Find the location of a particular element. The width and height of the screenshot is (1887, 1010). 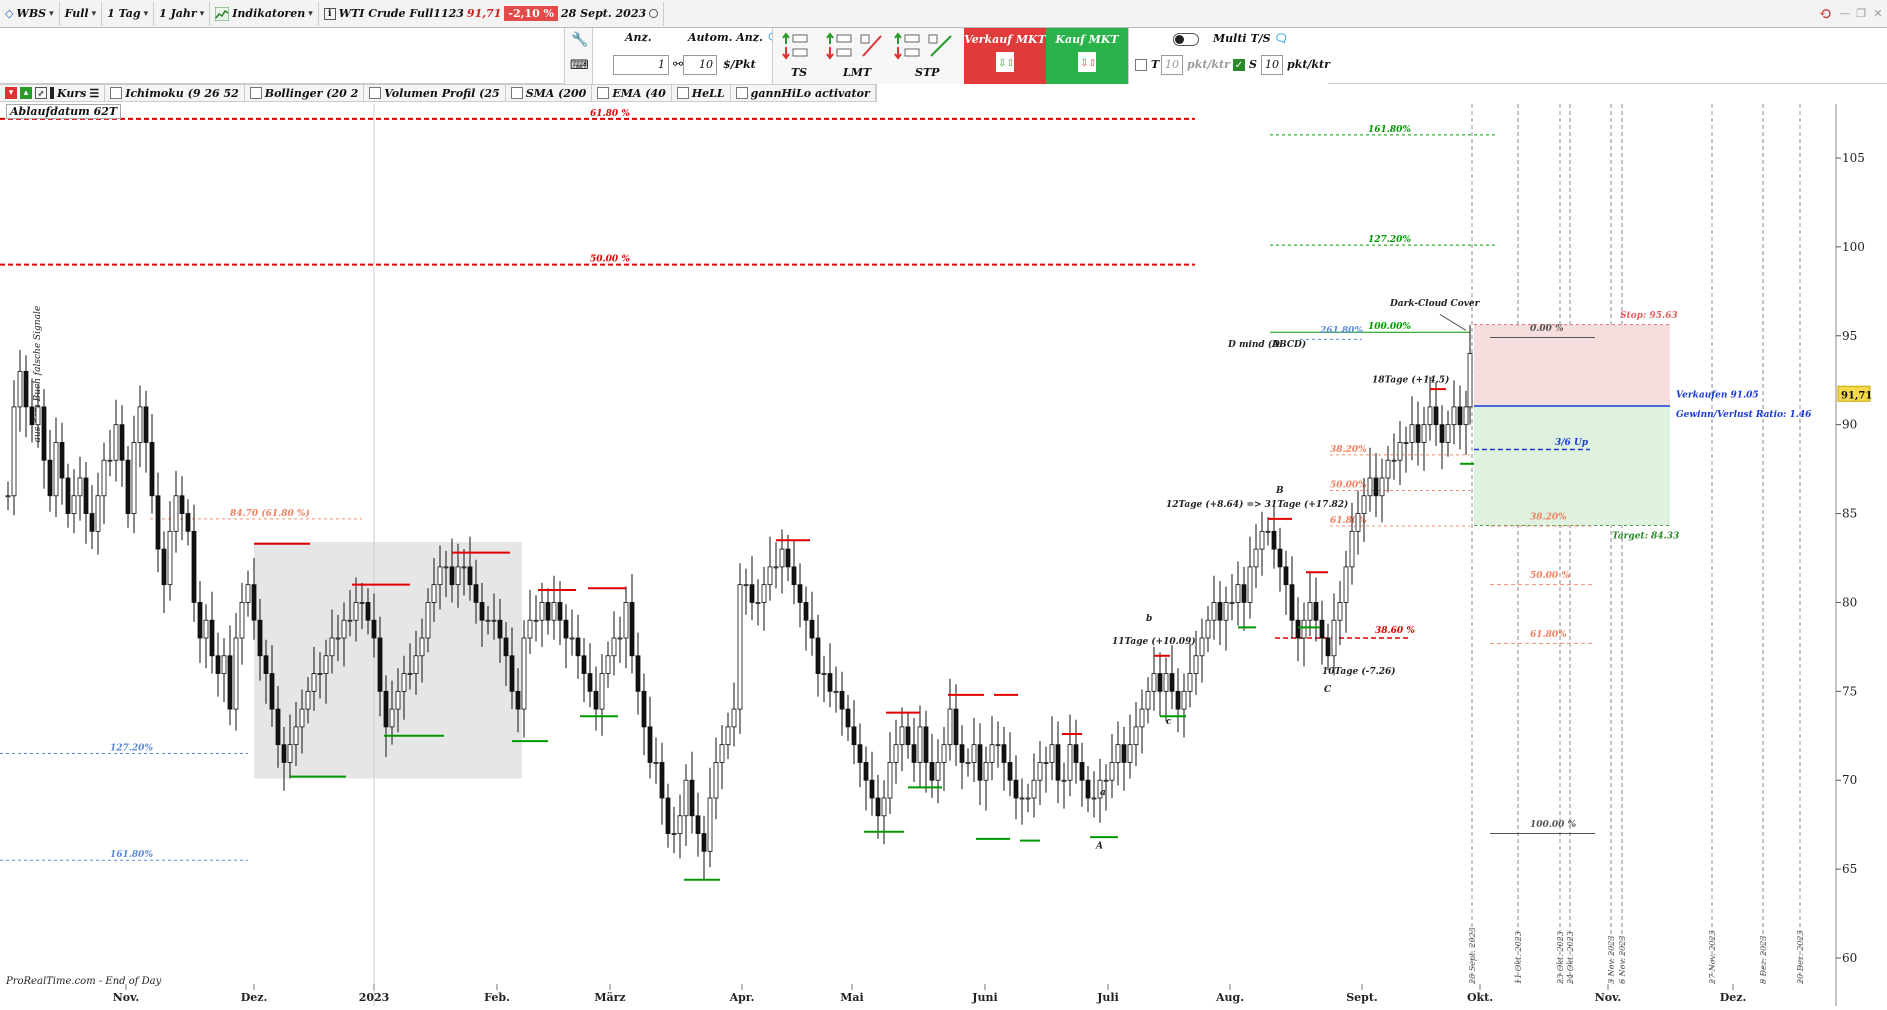

qty-input: 1 is located at coordinates (641, 65).